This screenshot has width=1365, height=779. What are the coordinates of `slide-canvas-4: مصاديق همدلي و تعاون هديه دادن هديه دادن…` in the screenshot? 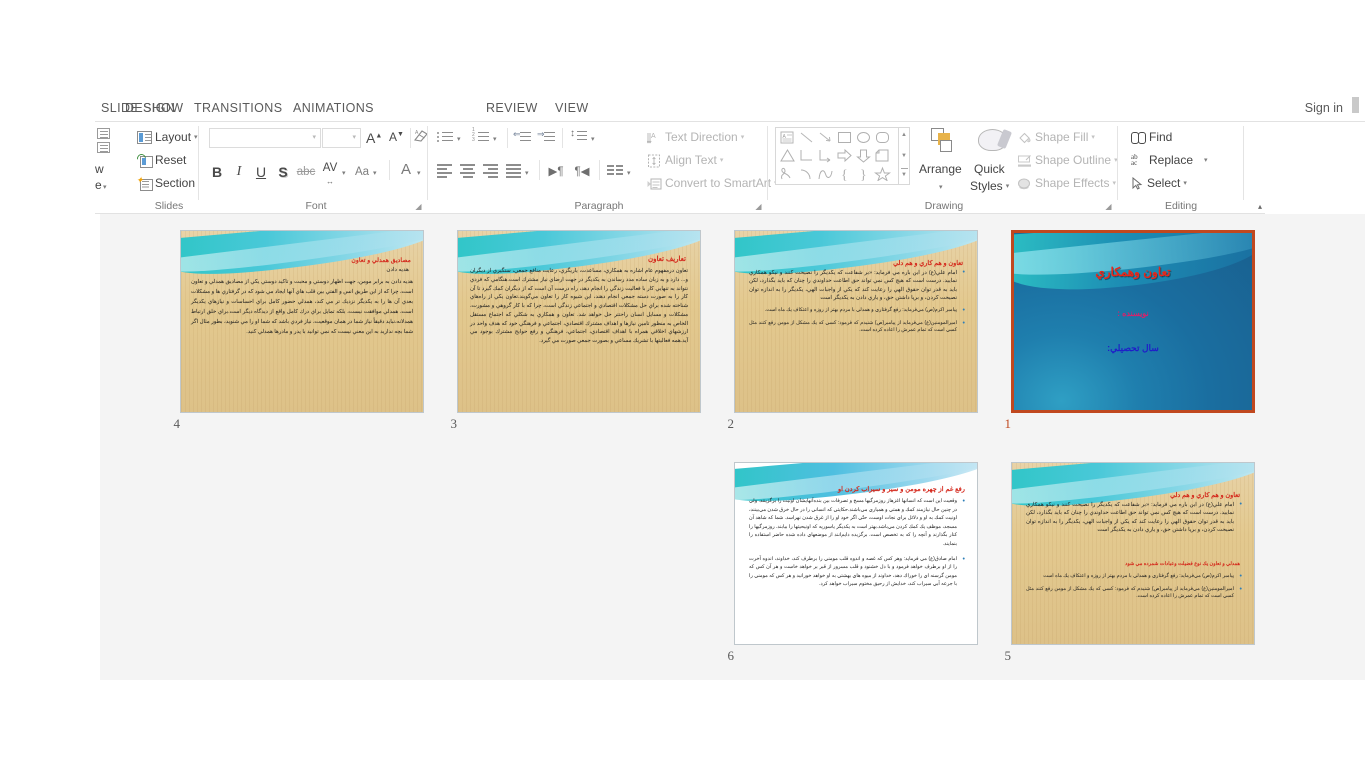 It's located at (302, 321).